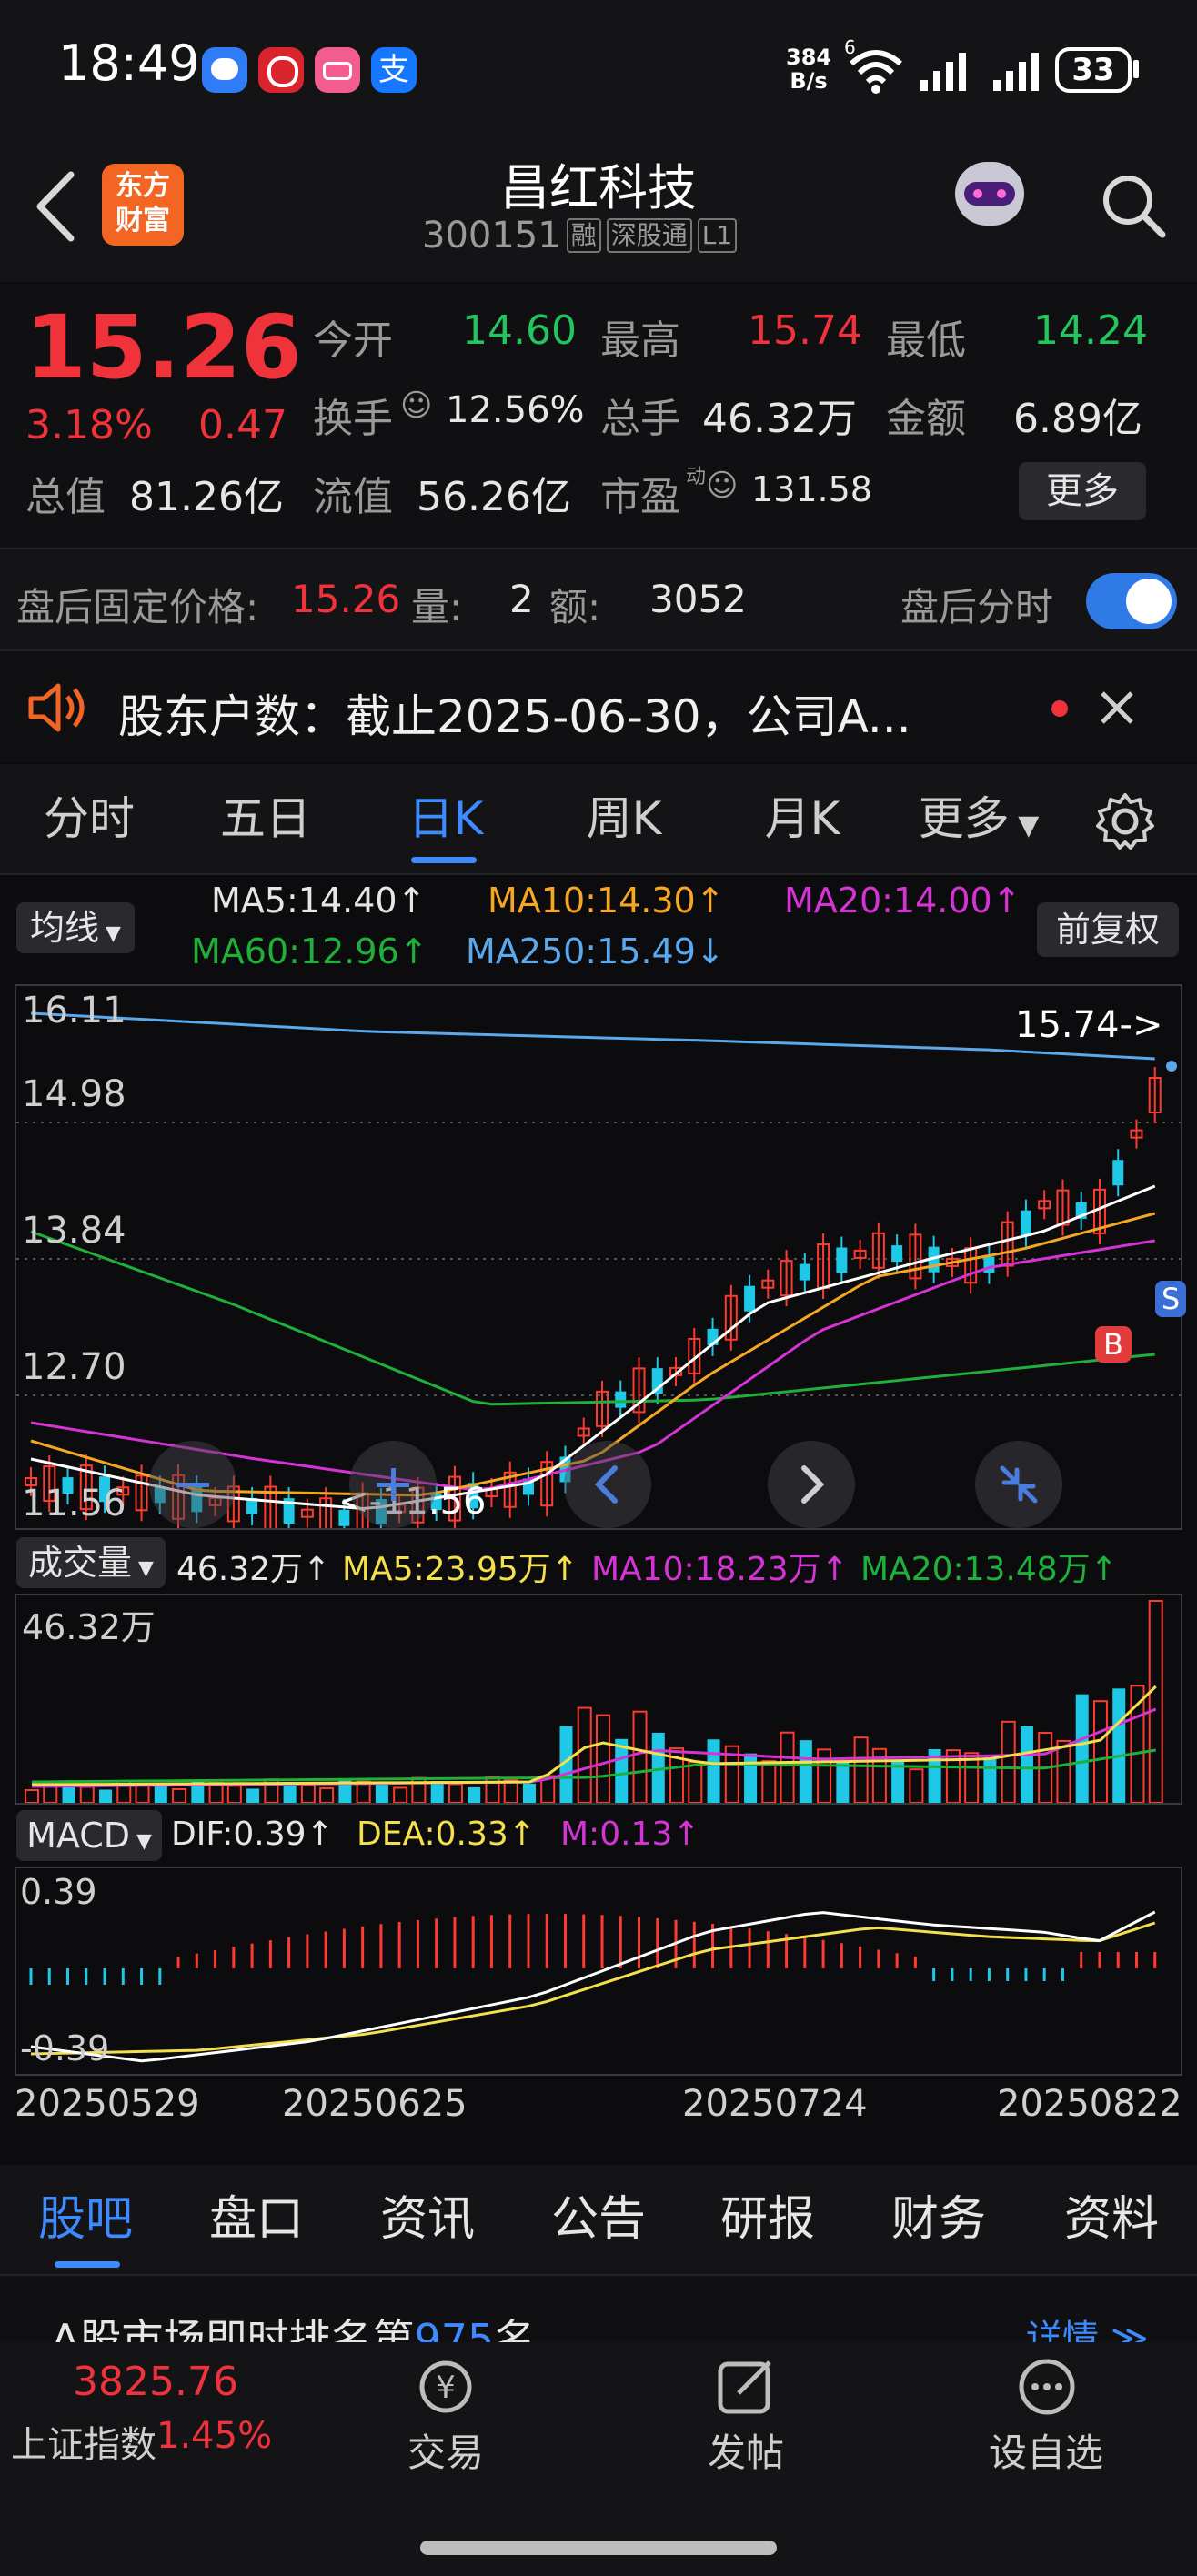  Describe the element at coordinates (926, 419) in the screenshot. I see `amount-label: 金额` at that location.